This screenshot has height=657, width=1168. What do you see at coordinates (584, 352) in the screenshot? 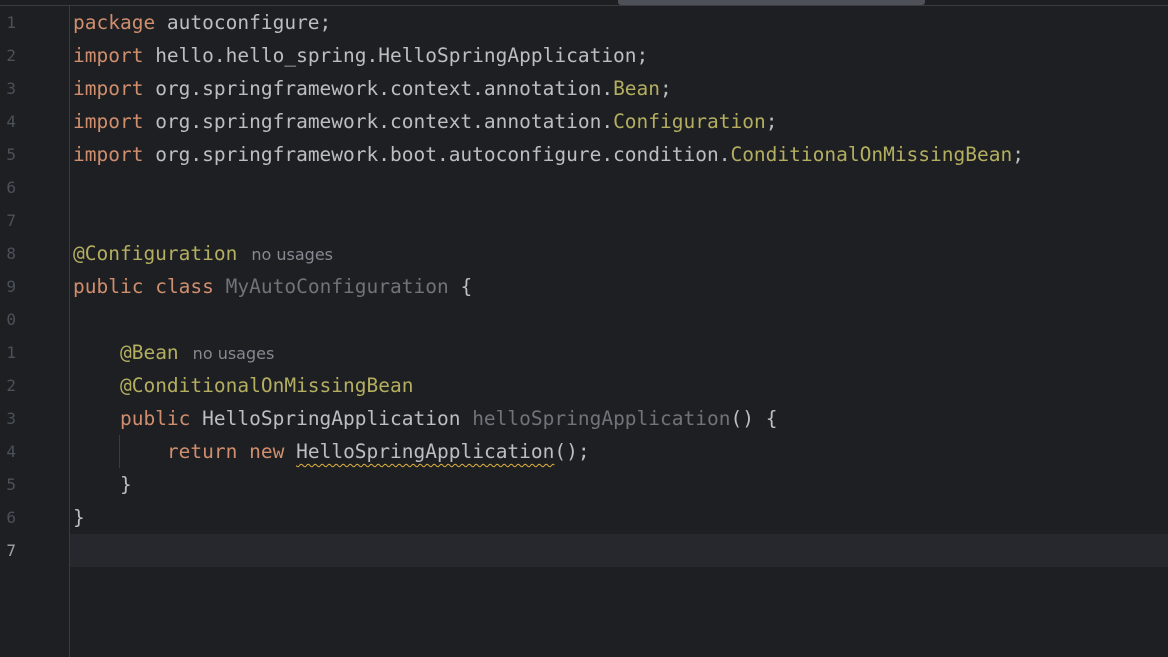
I see `code-line: 1 @Bean no usages` at bounding box center [584, 352].